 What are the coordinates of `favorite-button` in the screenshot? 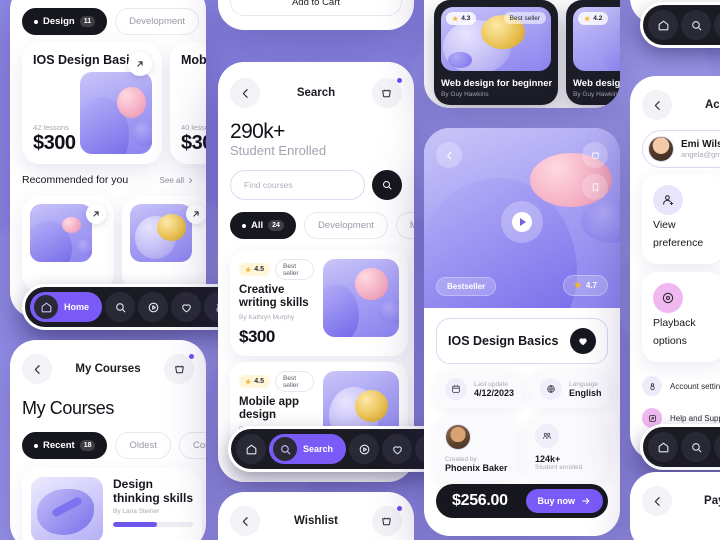 It's located at (583, 341).